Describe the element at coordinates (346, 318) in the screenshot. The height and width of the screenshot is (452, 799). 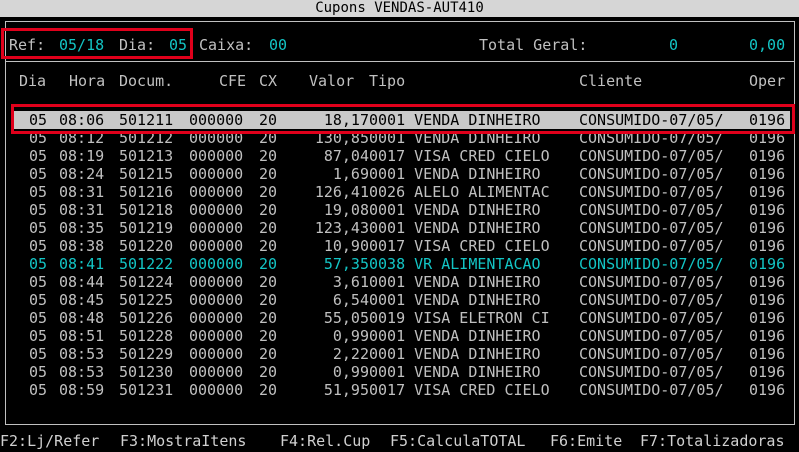
I see `cell-valor: 55,05` at that location.